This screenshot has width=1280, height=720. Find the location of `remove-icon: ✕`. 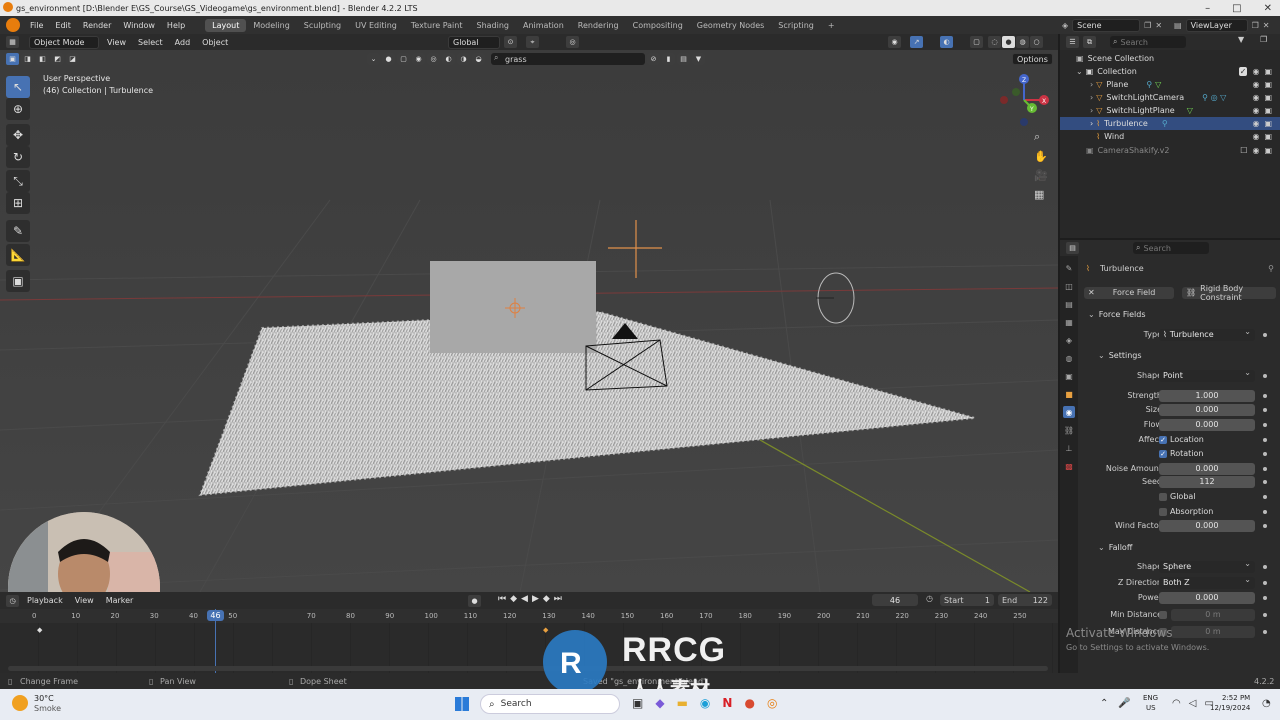

remove-icon: ✕ is located at coordinates (1091, 292).